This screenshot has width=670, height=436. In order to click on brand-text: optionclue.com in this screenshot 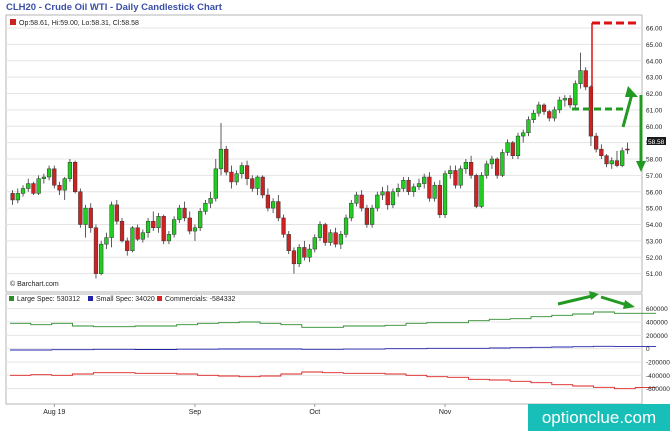, I will do `click(599, 417)`.